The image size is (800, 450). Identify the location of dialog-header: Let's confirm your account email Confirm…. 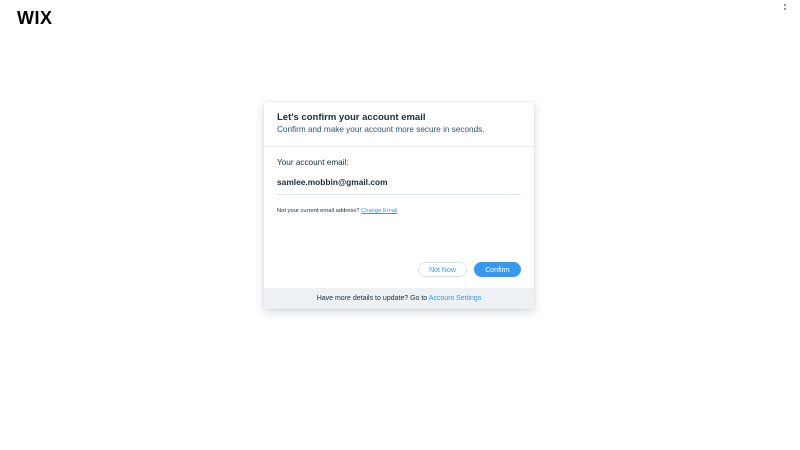
(399, 124).